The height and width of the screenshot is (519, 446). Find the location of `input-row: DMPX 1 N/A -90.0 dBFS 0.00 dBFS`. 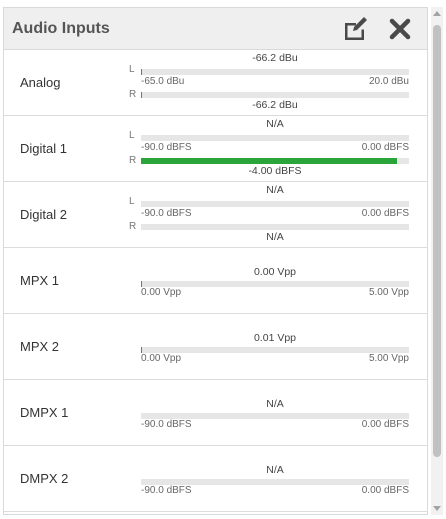

input-row: DMPX 1 N/A -90.0 dBFS 0.00 dBFS is located at coordinates (215, 413).